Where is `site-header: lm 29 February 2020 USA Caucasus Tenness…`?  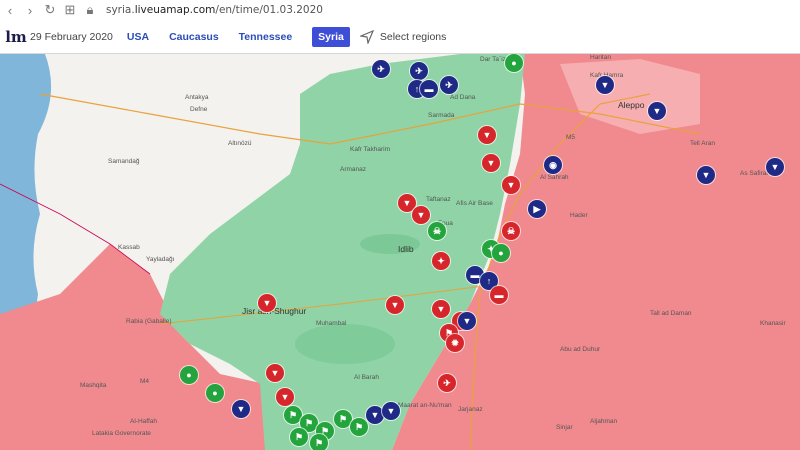 site-header: lm 29 February 2020 USA Caucasus Tenness… is located at coordinates (400, 37).